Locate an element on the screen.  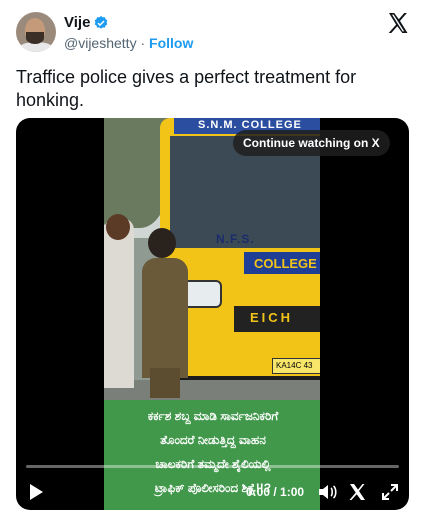
frame-tree is located at coordinates (136, 173).